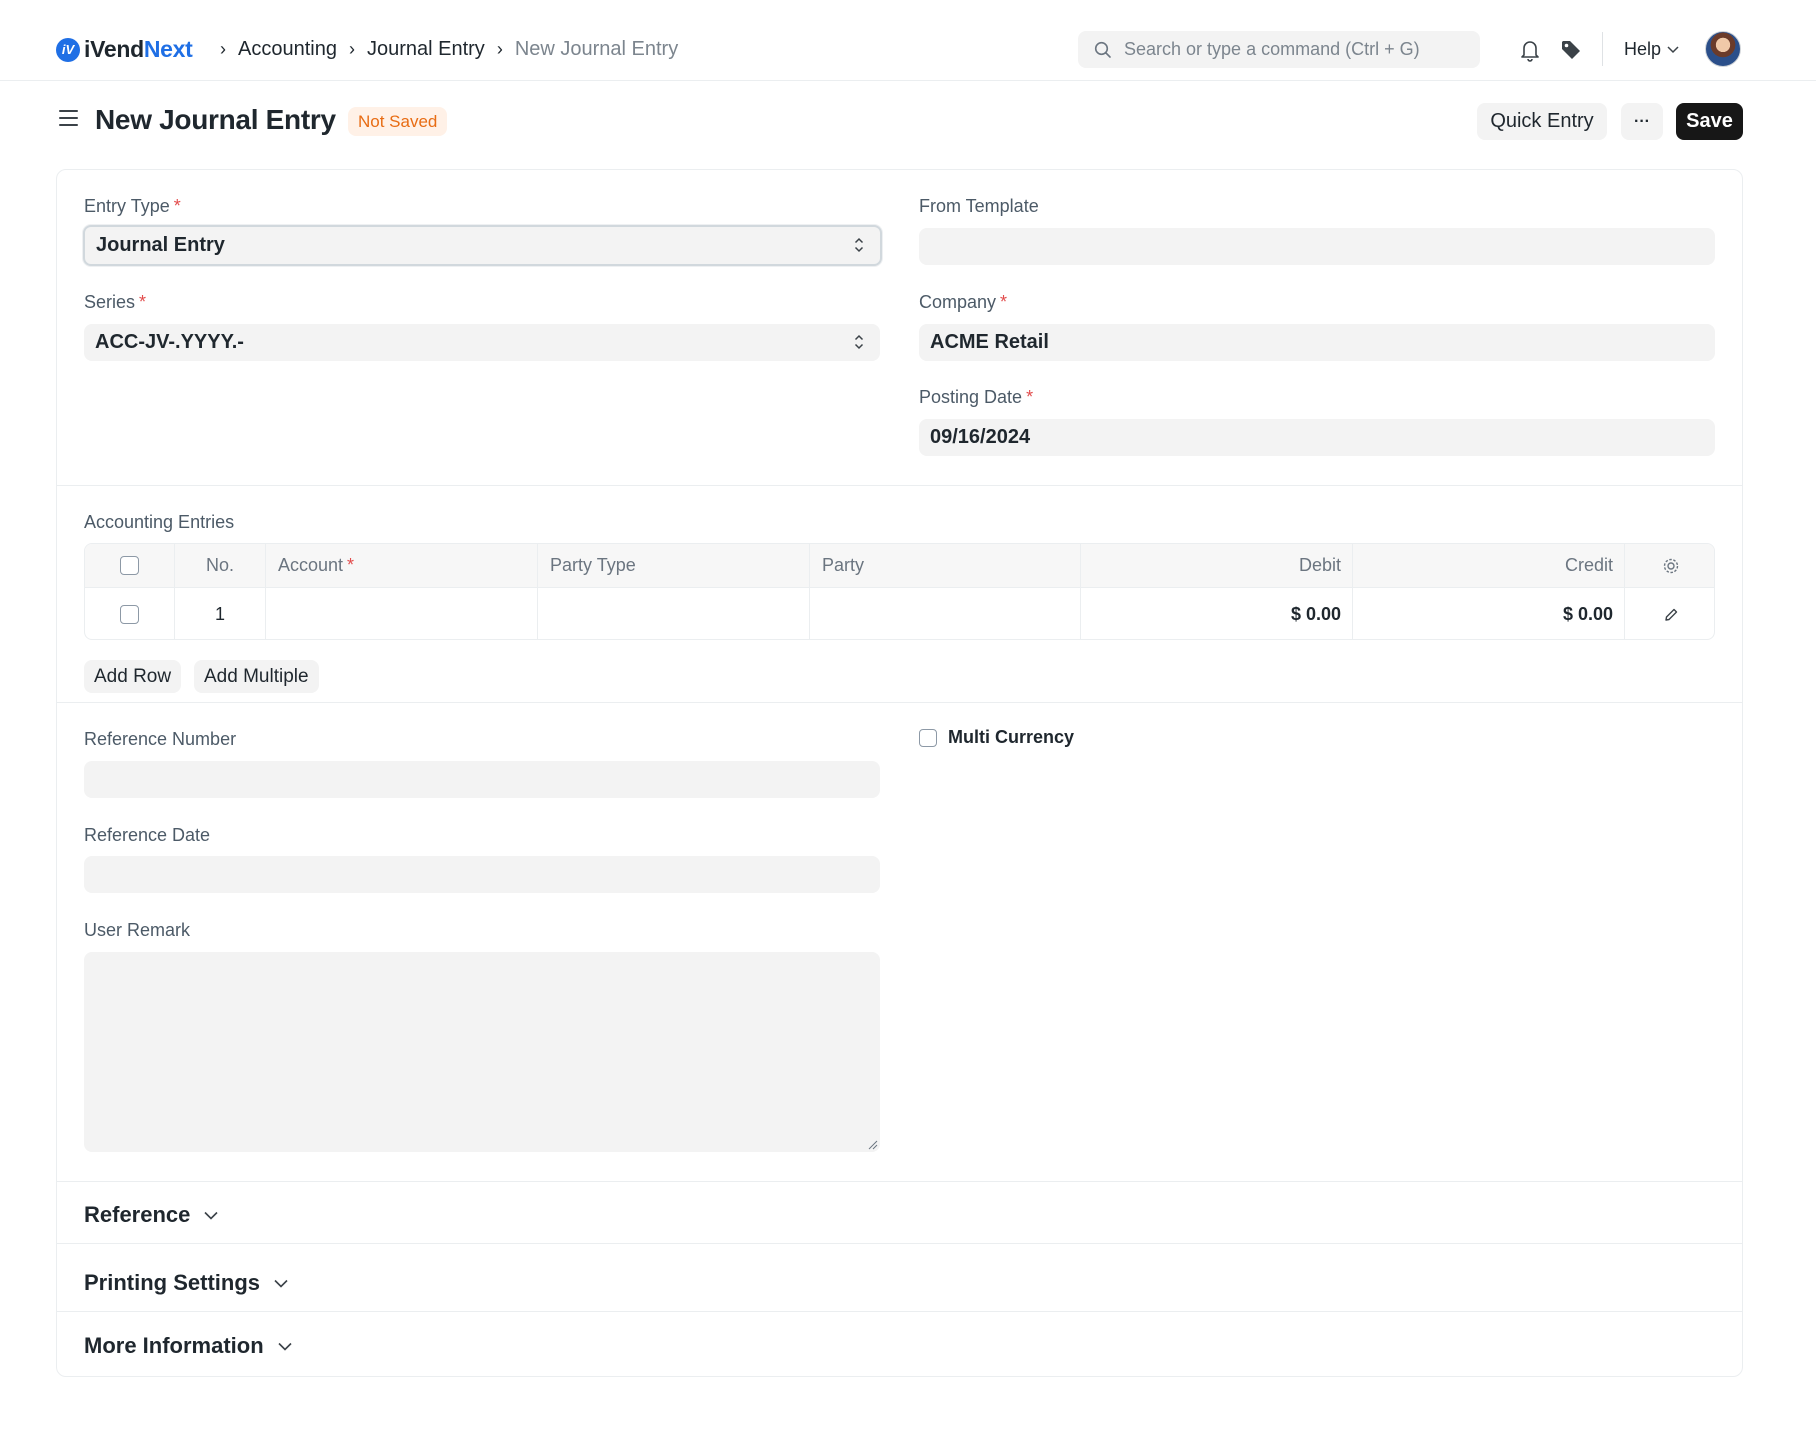  Describe the element at coordinates (1530, 50) in the screenshot. I see `bell-icon` at that location.